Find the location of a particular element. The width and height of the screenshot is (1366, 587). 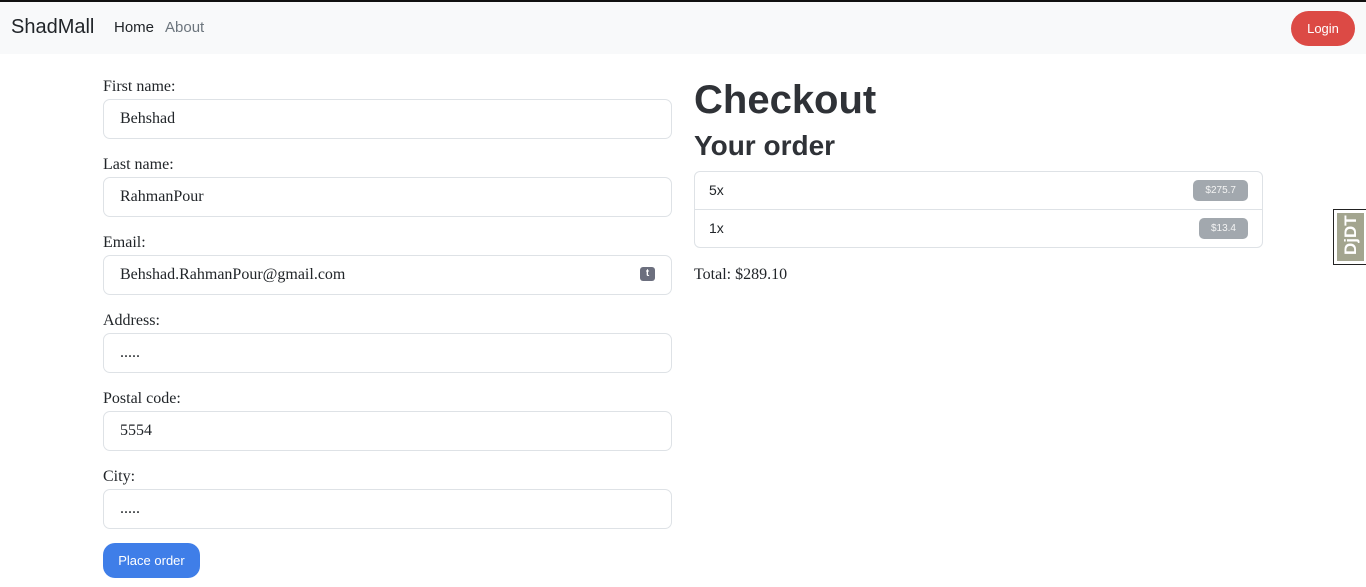

order-list: 5x $275.7 1x $13.4 is located at coordinates (978, 209).